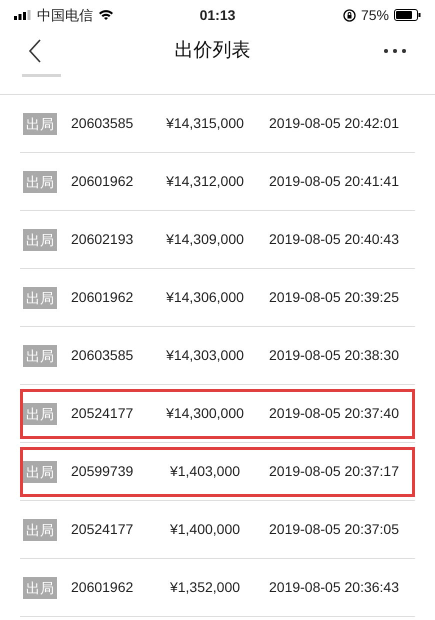 The image size is (435, 620). What do you see at coordinates (334, 297) in the screenshot?
I see `bid-time: 2019-08-05 20:39:25` at bounding box center [334, 297].